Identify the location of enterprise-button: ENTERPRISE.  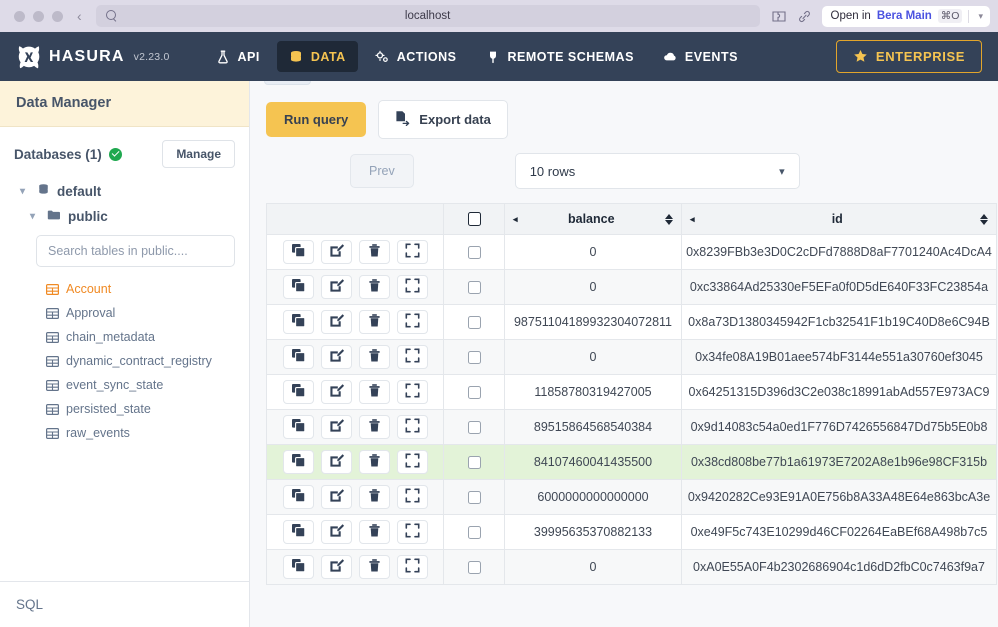
(908, 56).